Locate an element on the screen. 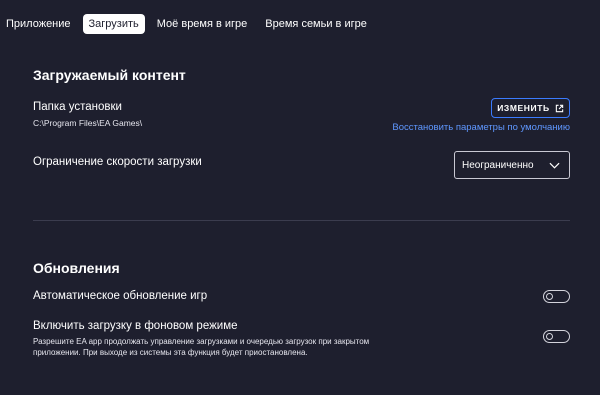 The image size is (600, 395). auto-update-label: Автоматическое обновление игр is located at coordinates (120, 296).